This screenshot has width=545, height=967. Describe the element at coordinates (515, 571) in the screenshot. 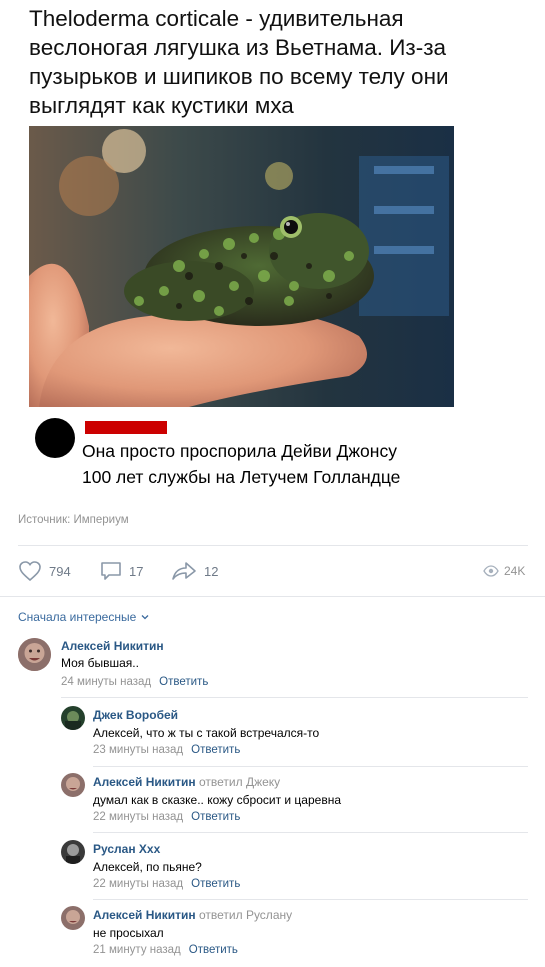

I see `views-count: 24K` at that location.